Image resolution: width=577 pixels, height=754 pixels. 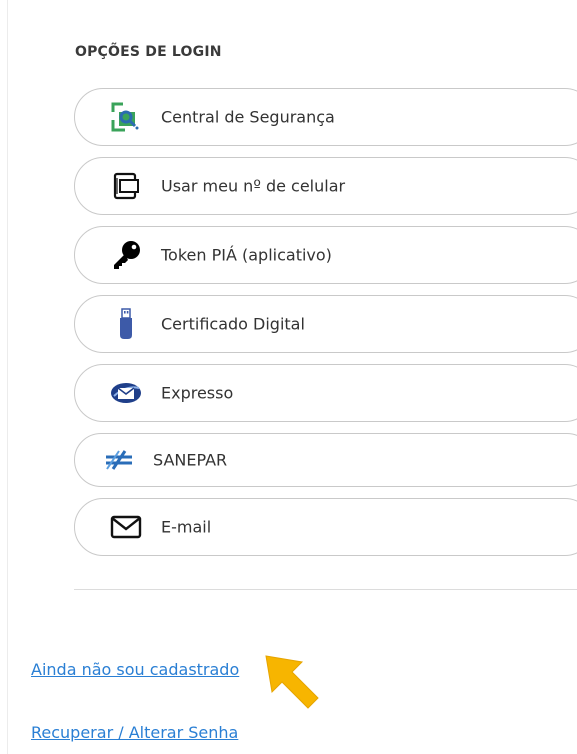 What do you see at coordinates (248, 117) in the screenshot?
I see `login-option-label: Central de Segurança` at bounding box center [248, 117].